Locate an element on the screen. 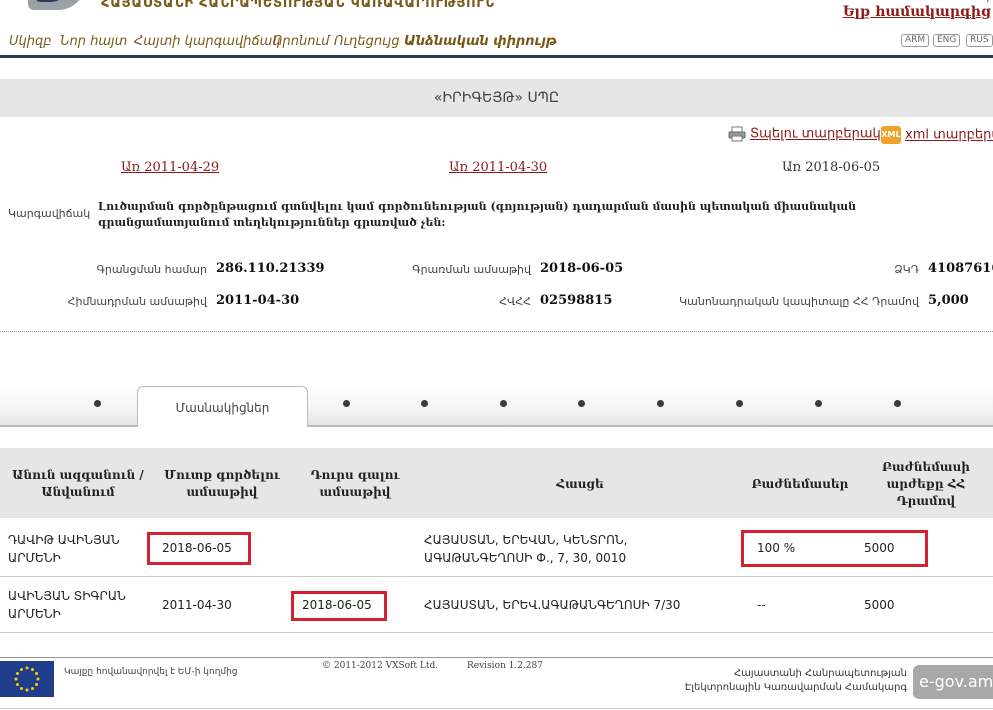  government-logo is located at coordinates (57, 5).